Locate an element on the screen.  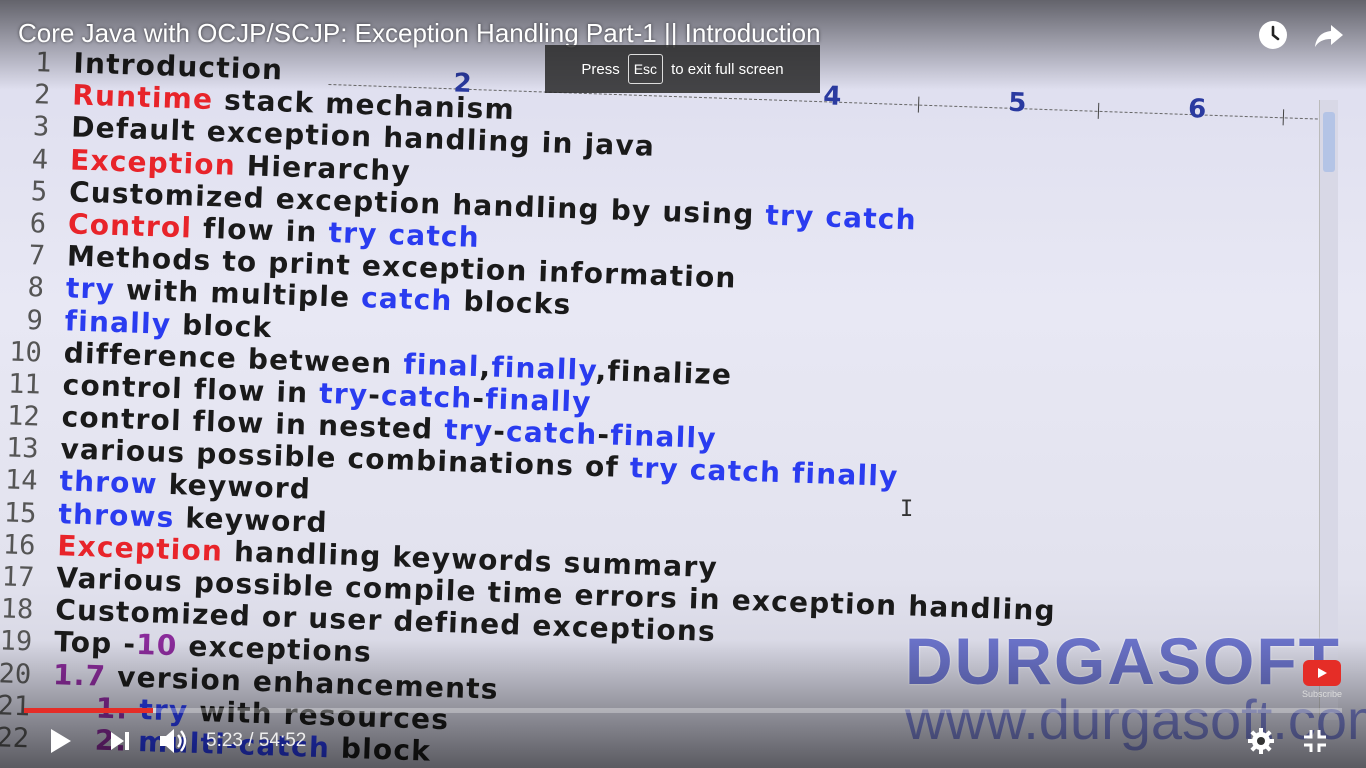
line-number: 17 is located at coordinates (18, 577).